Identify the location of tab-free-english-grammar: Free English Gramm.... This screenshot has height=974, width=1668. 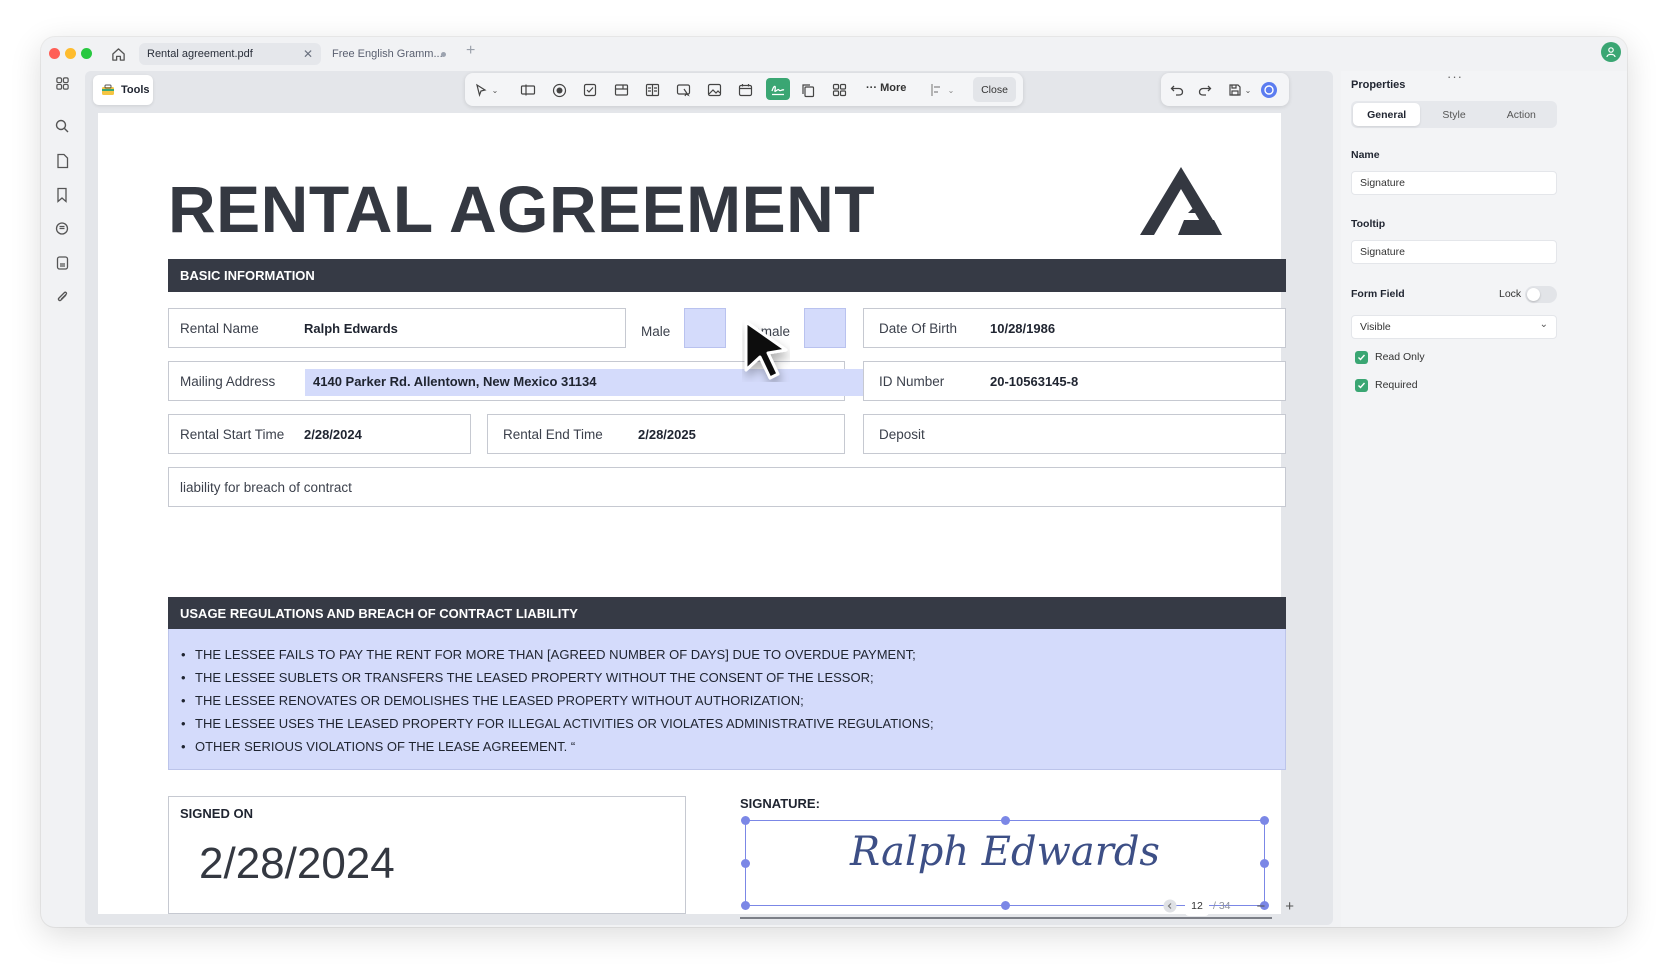
(390, 54).